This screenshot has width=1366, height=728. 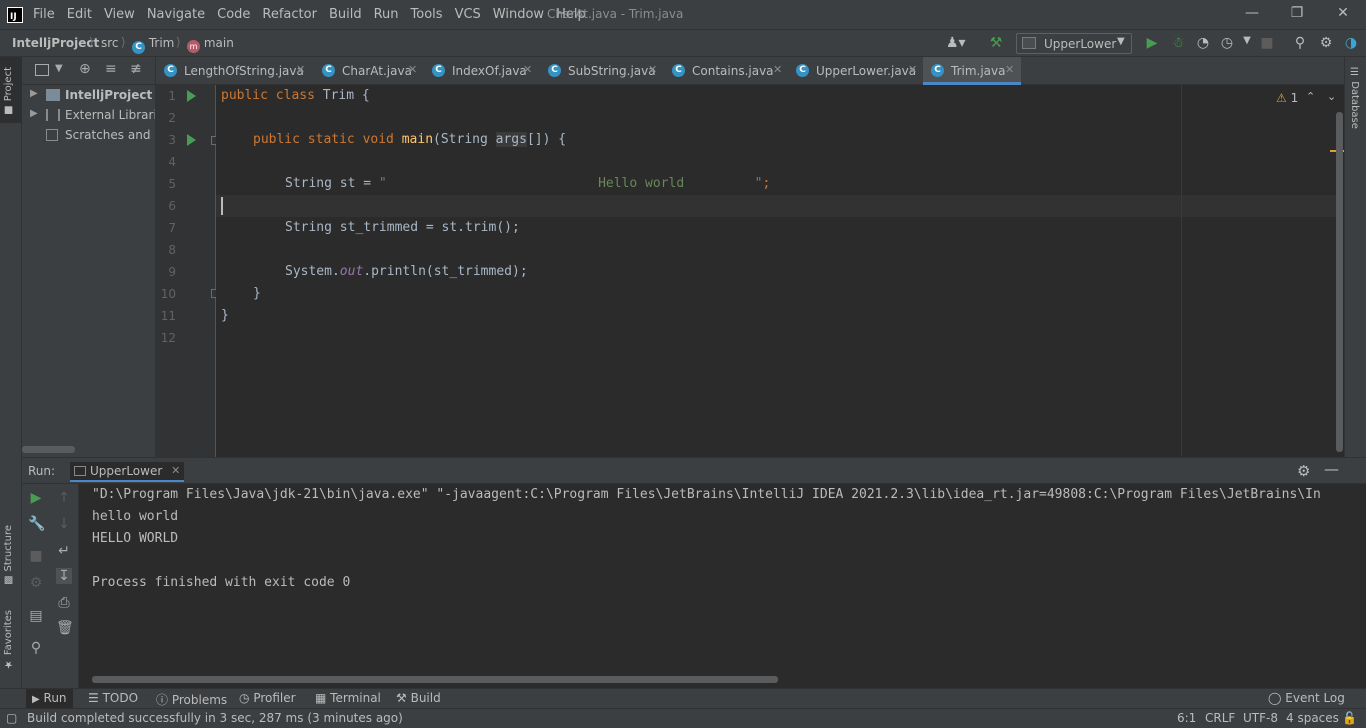 What do you see at coordinates (48, 449) in the screenshot?
I see `project-horizontal-scrollbar` at bounding box center [48, 449].